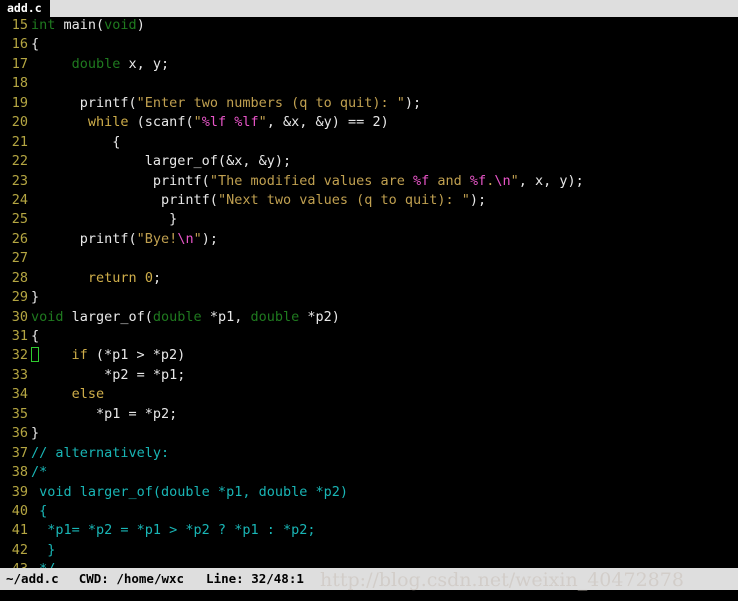 The image size is (738, 601). Describe the element at coordinates (19, 355) in the screenshot. I see `line-number: 32` at that location.